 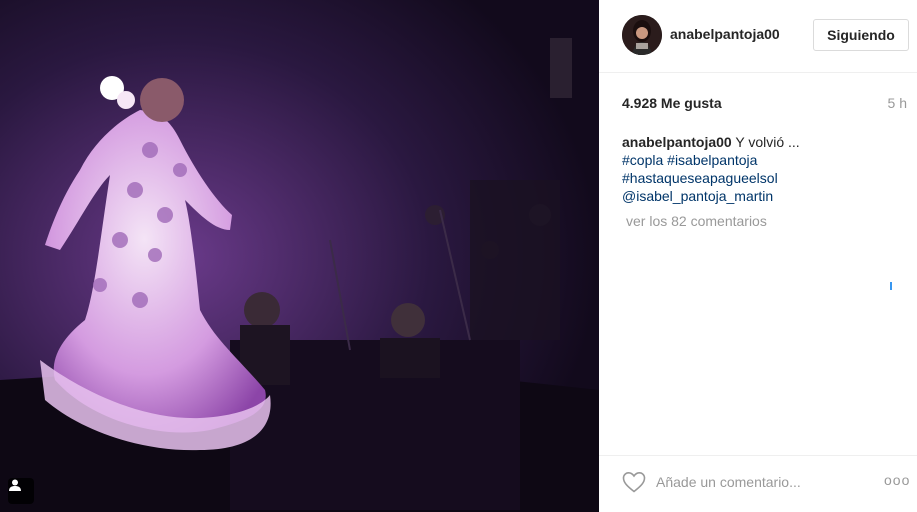 I want to click on heart-icon, so click(x=634, y=482).